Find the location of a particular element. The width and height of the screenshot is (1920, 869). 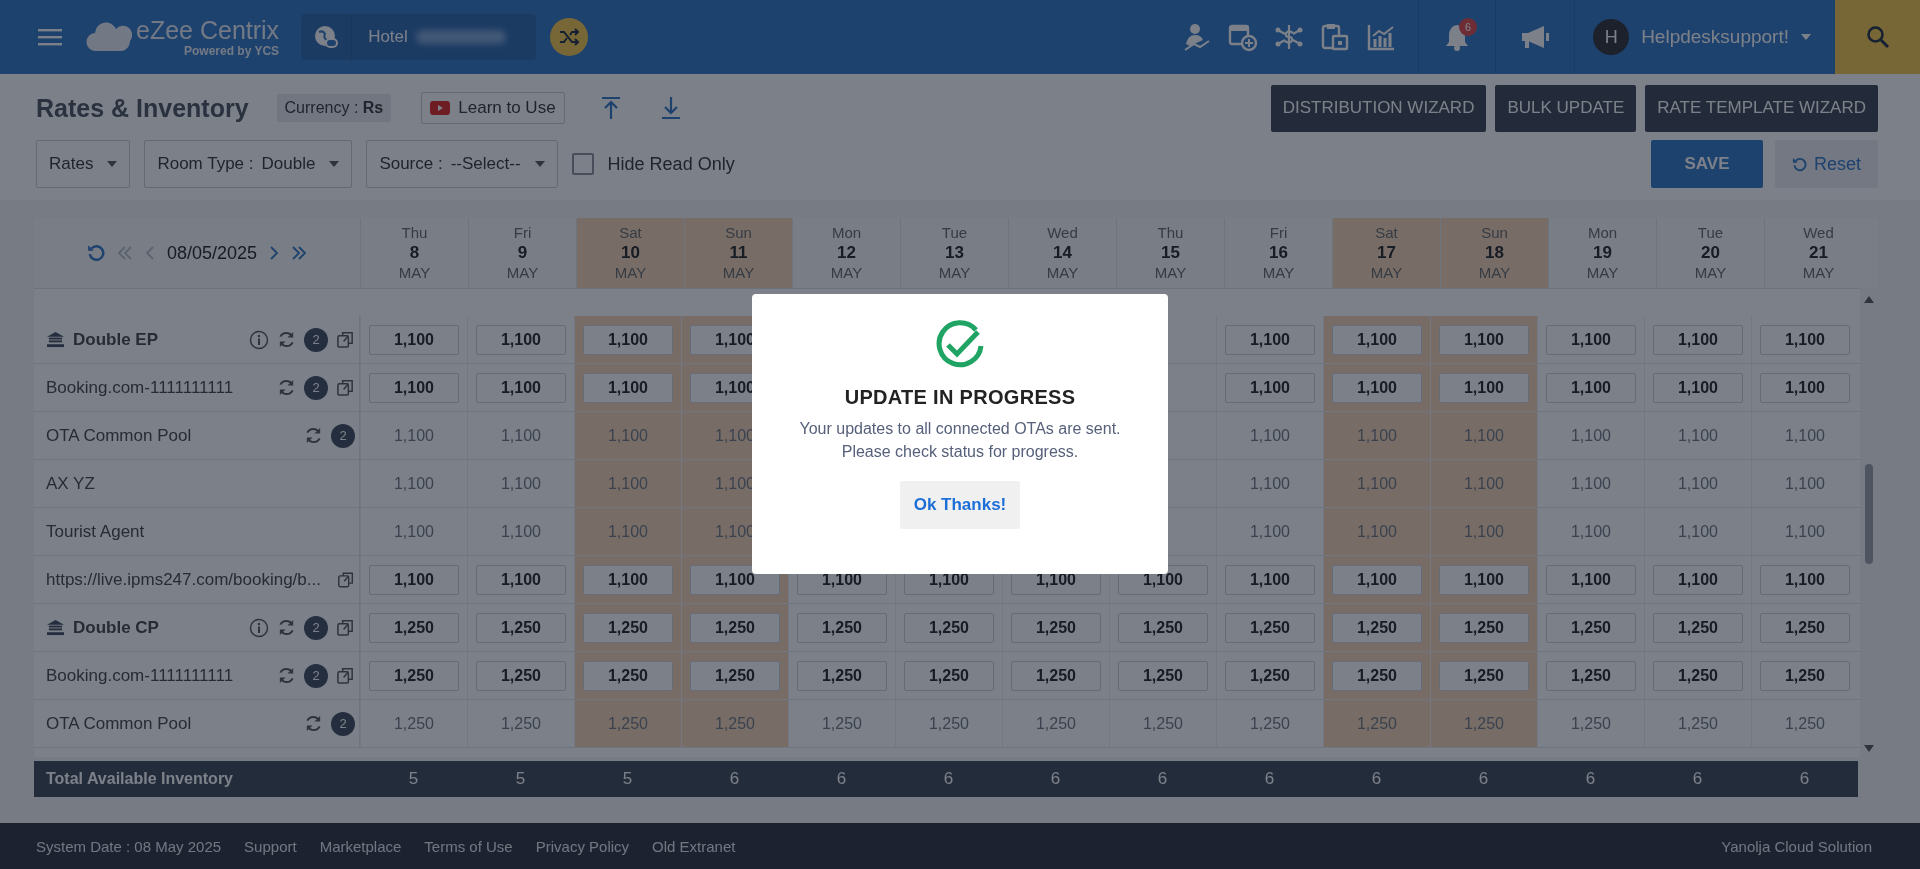

filter-dropdown: Source : --Select-- is located at coordinates (462, 164).